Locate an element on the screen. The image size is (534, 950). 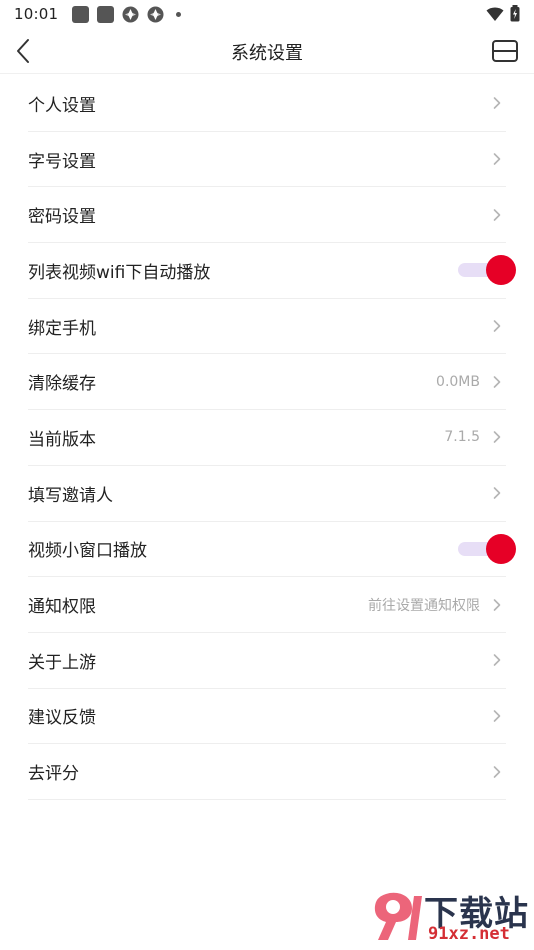
page-title: 系统设置 is located at coordinates (267, 53).